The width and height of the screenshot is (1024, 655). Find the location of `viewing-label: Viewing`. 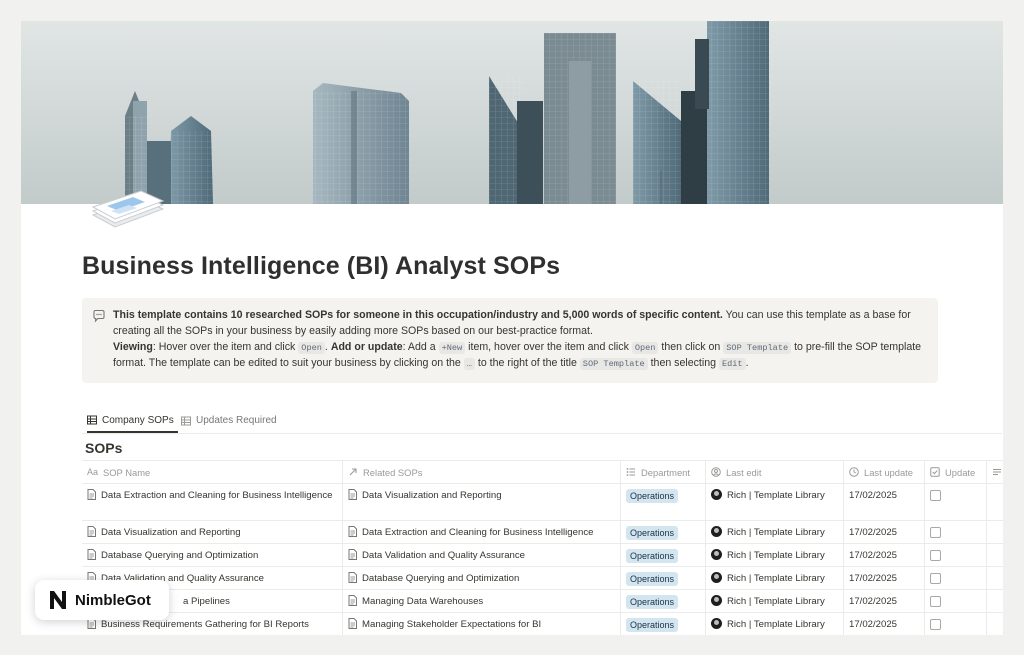

viewing-label: Viewing is located at coordinates (133, 346).